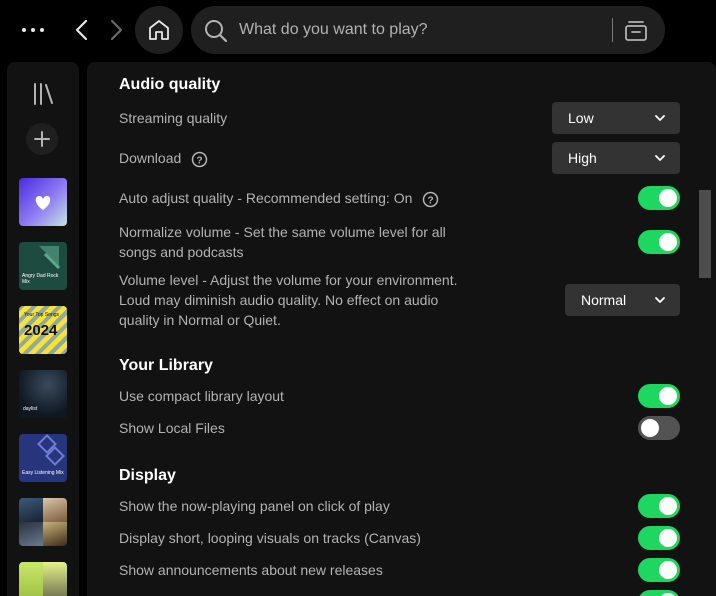 This screenshot has width=716, height=596. What do you see at coordinates (150, 158) in the screenshot?
I see `download-label: Download` at bounding box center [150, 158].